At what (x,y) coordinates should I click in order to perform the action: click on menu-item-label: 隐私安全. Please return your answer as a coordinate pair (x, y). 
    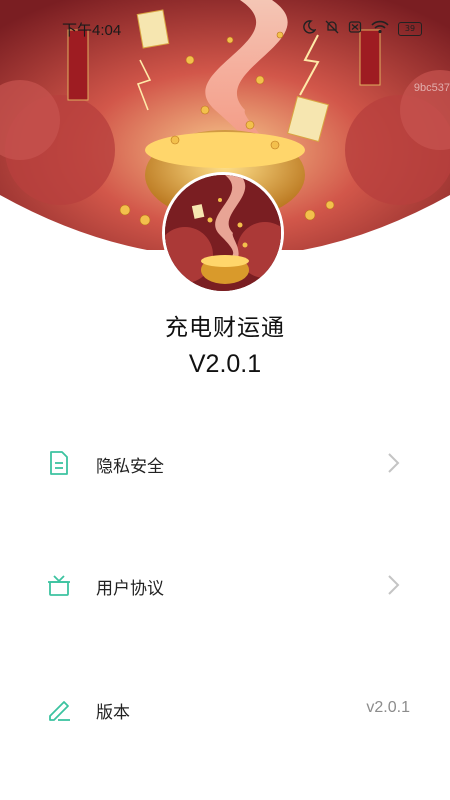
    Looking at the image, I should click on (130, 467).